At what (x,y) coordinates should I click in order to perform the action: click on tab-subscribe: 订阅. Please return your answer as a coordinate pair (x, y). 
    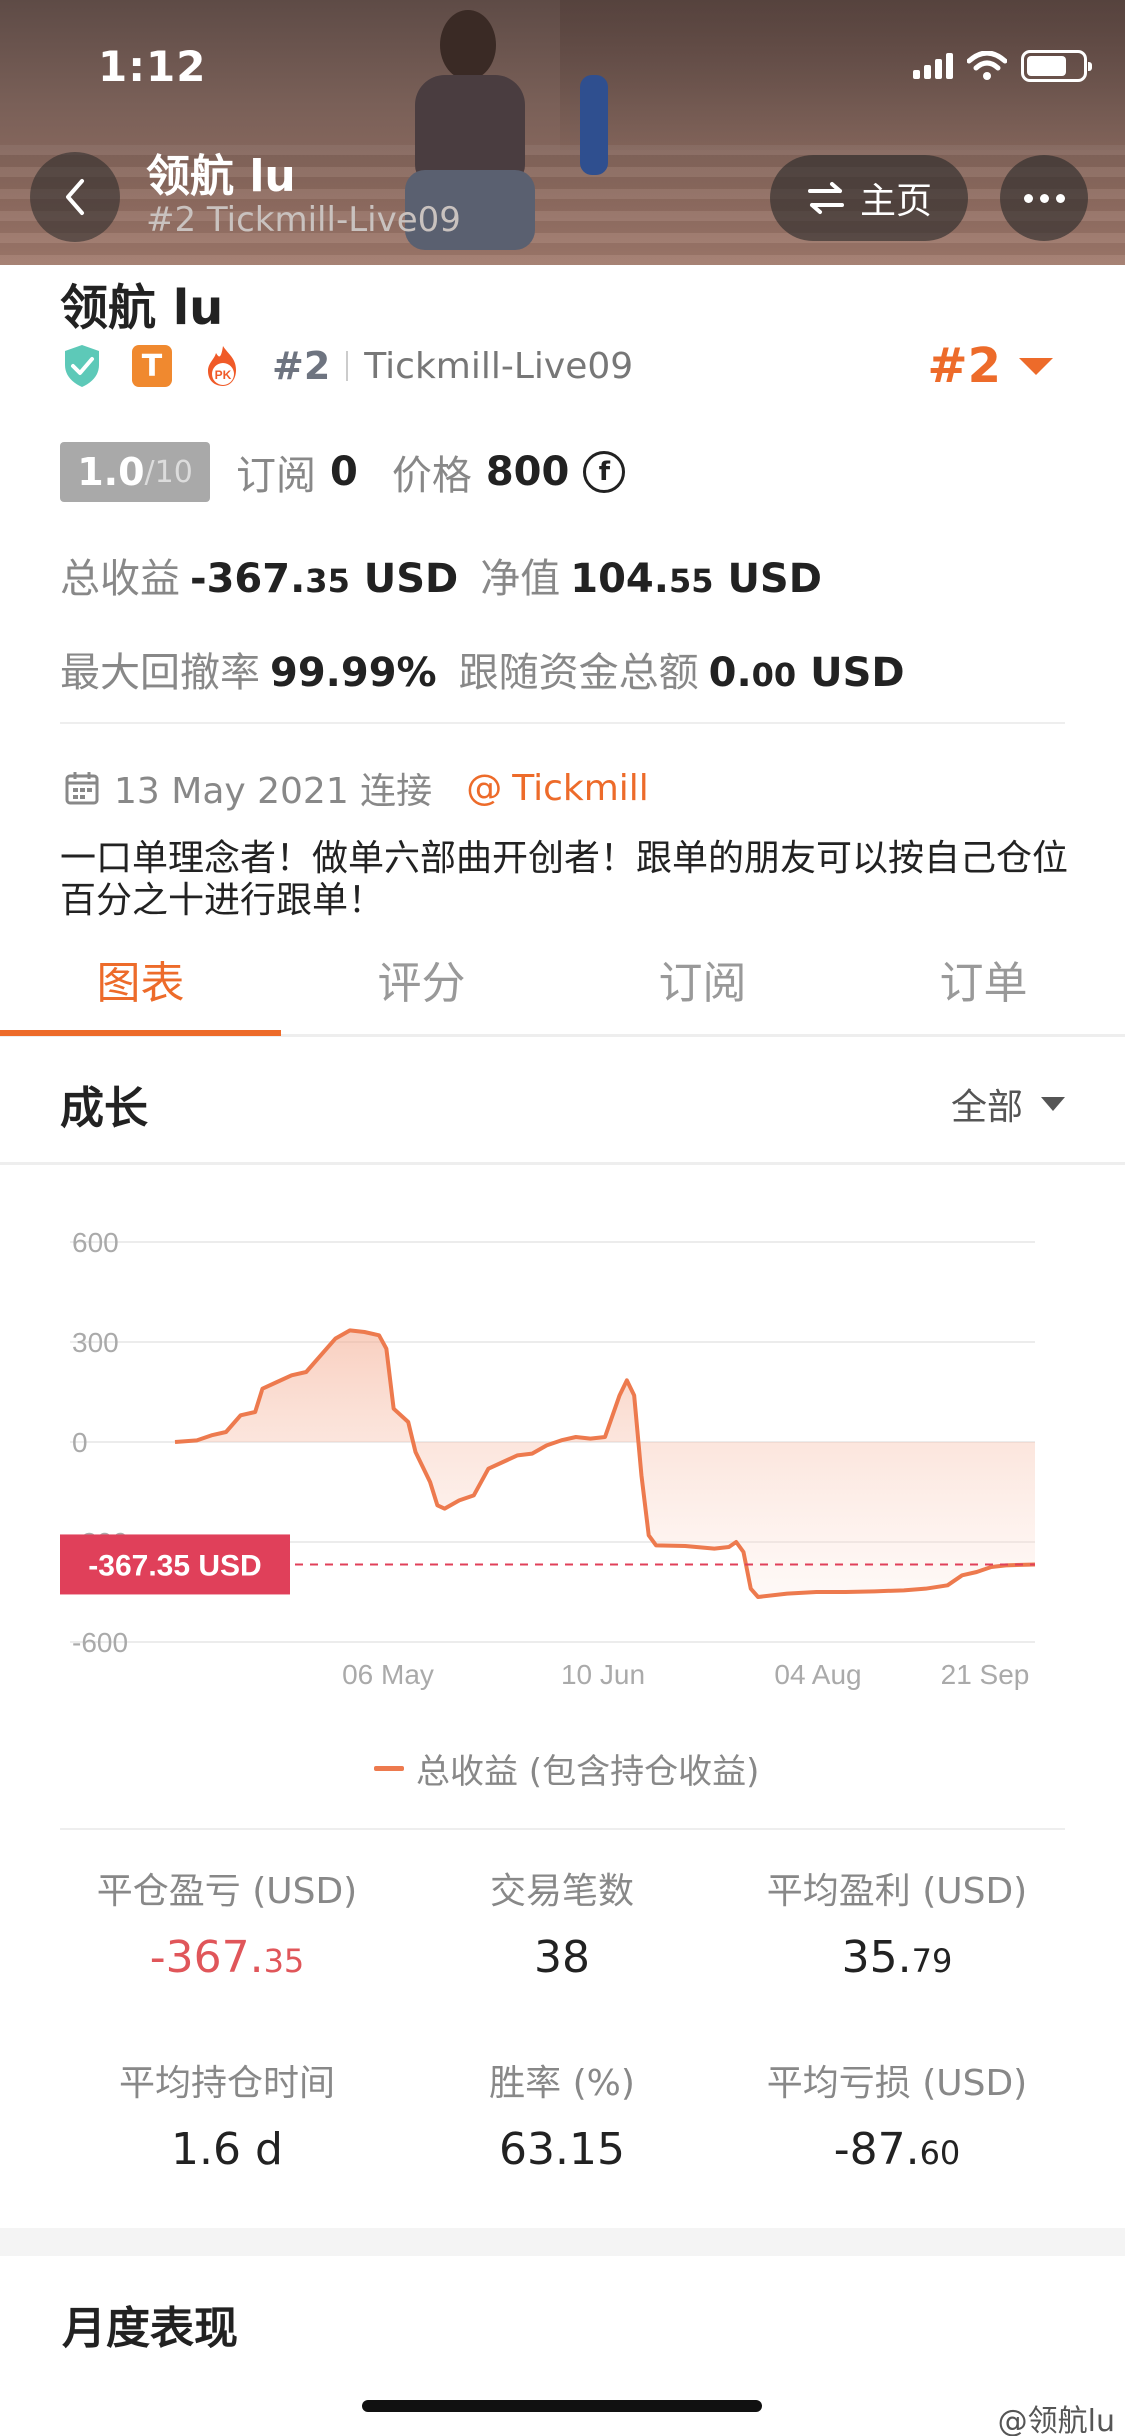
    Looking at the image, I should click on (702, 985).